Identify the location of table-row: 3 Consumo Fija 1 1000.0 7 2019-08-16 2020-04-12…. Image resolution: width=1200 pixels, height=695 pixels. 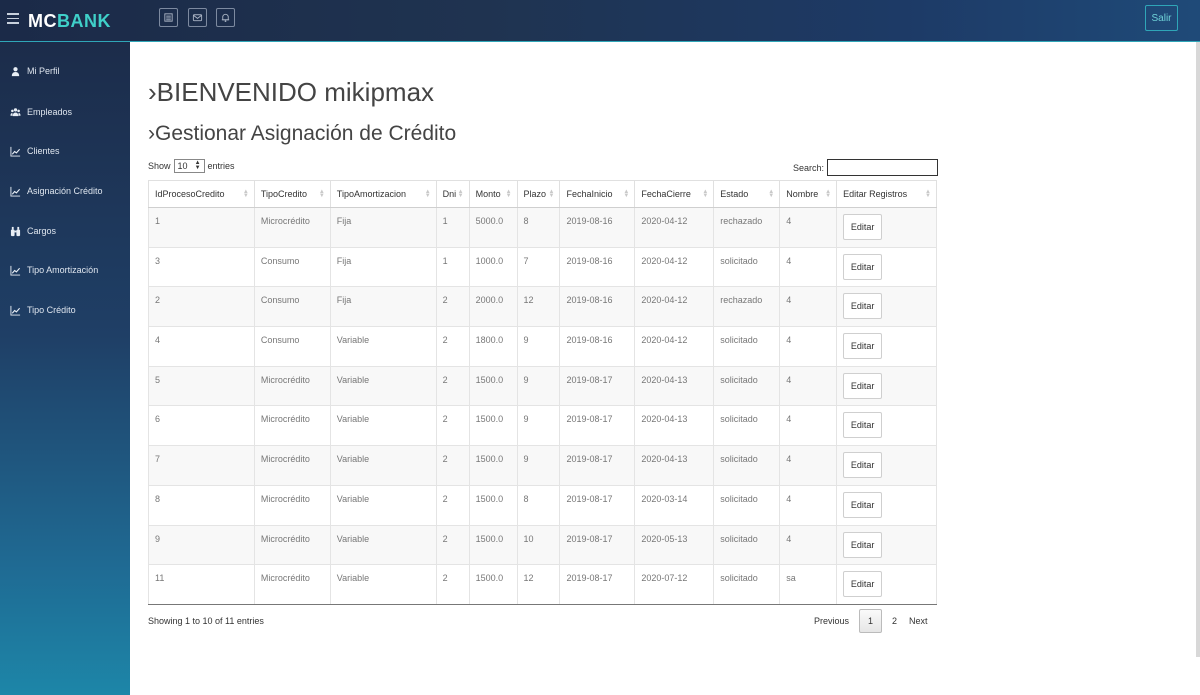
(542, 267).